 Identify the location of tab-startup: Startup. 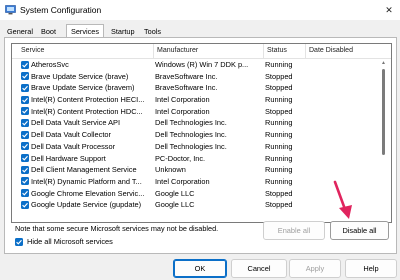
(123, 31).